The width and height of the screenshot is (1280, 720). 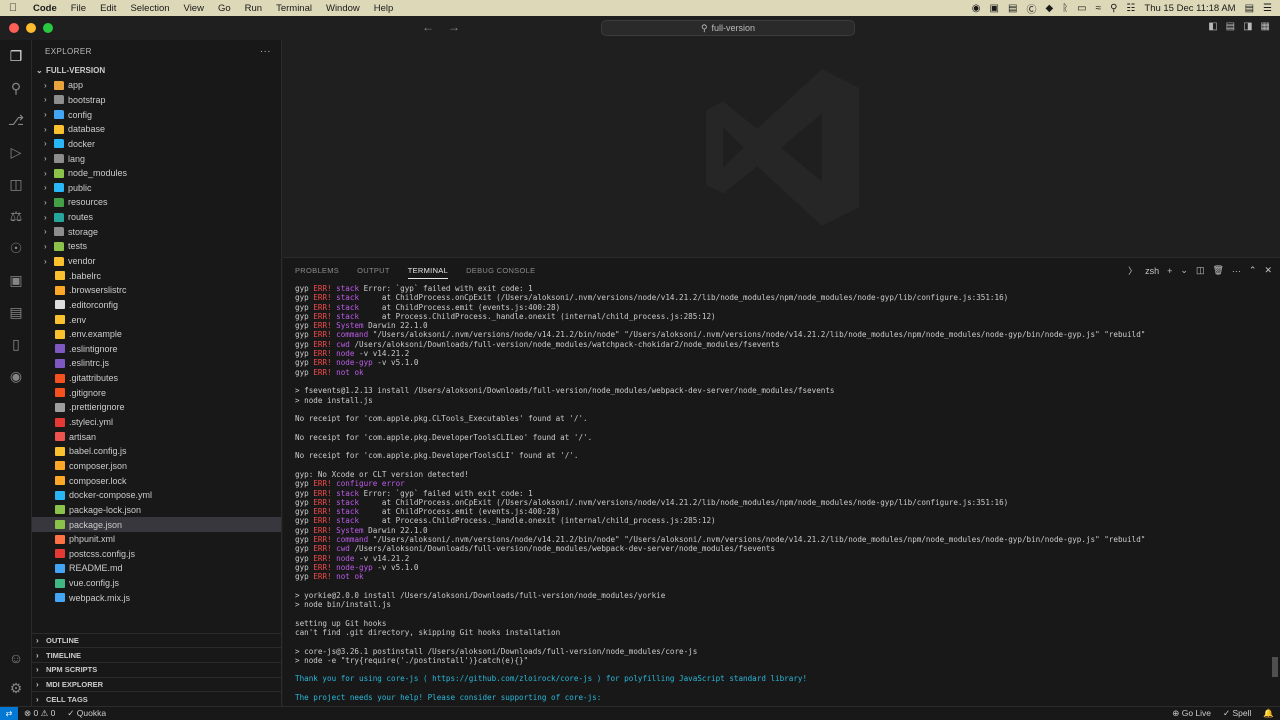 What do you see at coordinates (1267, 8) in the screenshot?
I see `notification-center-icon: ☰` at bounding box center [1267, 8].